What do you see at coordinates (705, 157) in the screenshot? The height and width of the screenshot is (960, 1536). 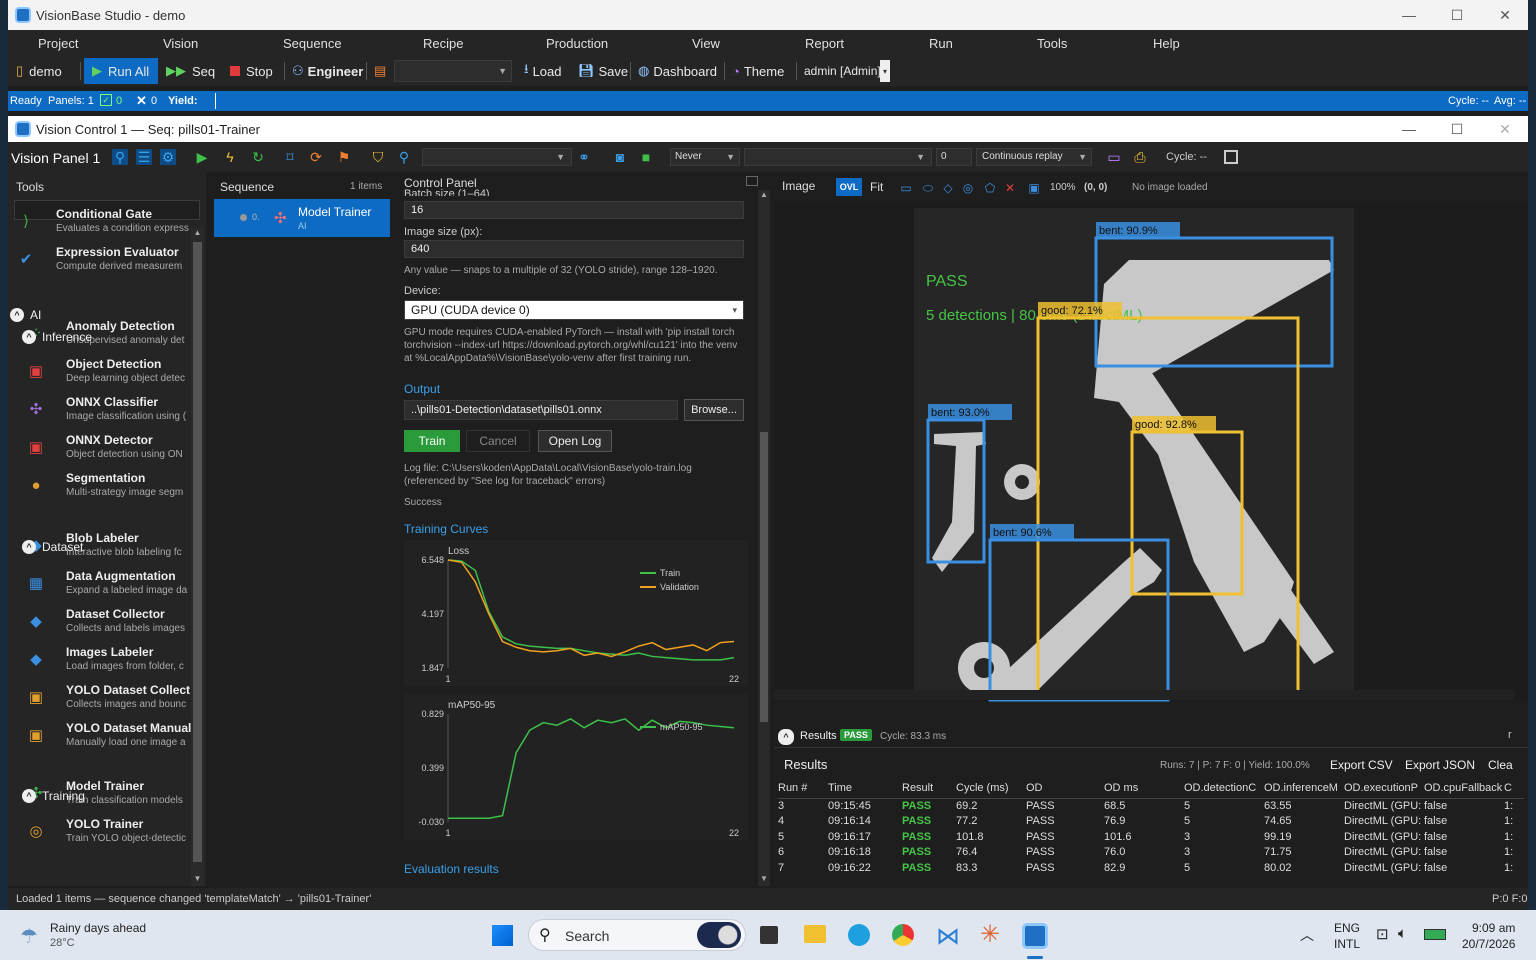 I see `trigger-select: Never ▼` at bounding box center [705, 157].